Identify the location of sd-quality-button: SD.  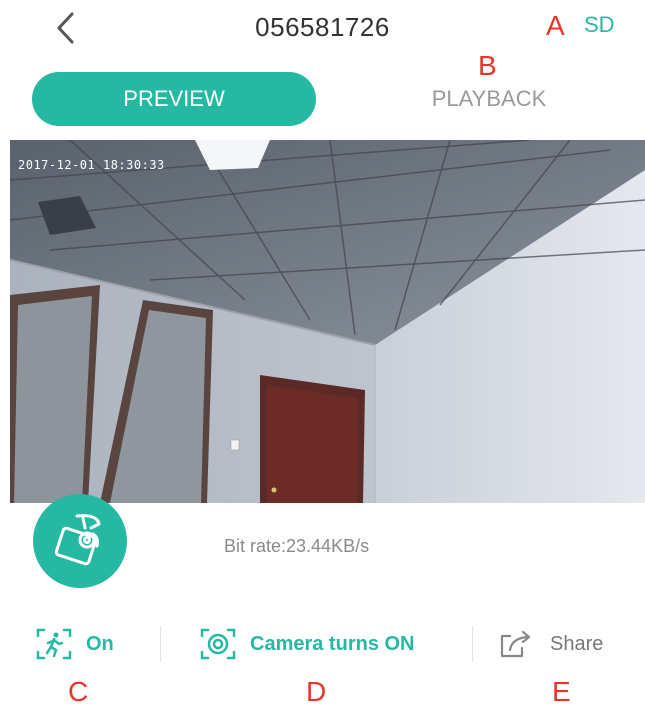
(599, 25).